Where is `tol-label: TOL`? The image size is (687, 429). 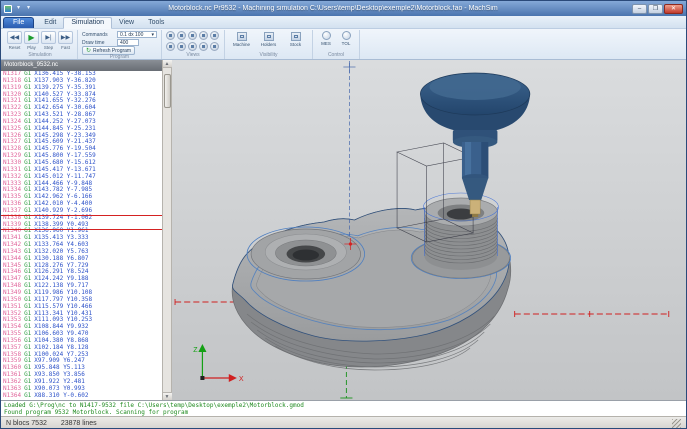
tol-label: TOL is located at coordinates (346, 43).